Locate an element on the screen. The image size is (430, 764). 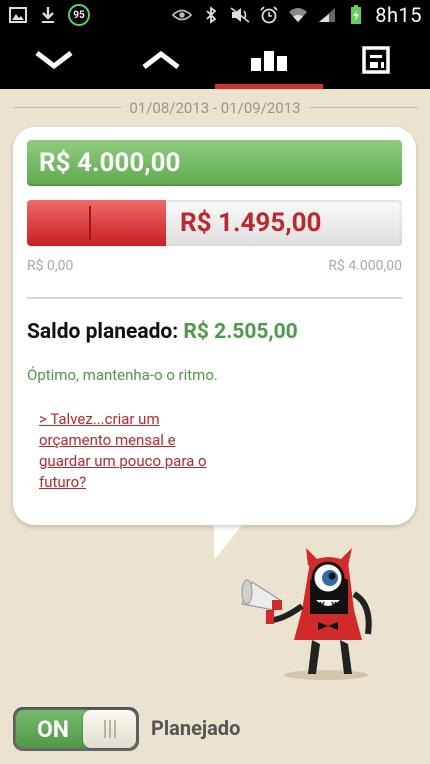
mascot-illustration is located at coordinates (306, 614).